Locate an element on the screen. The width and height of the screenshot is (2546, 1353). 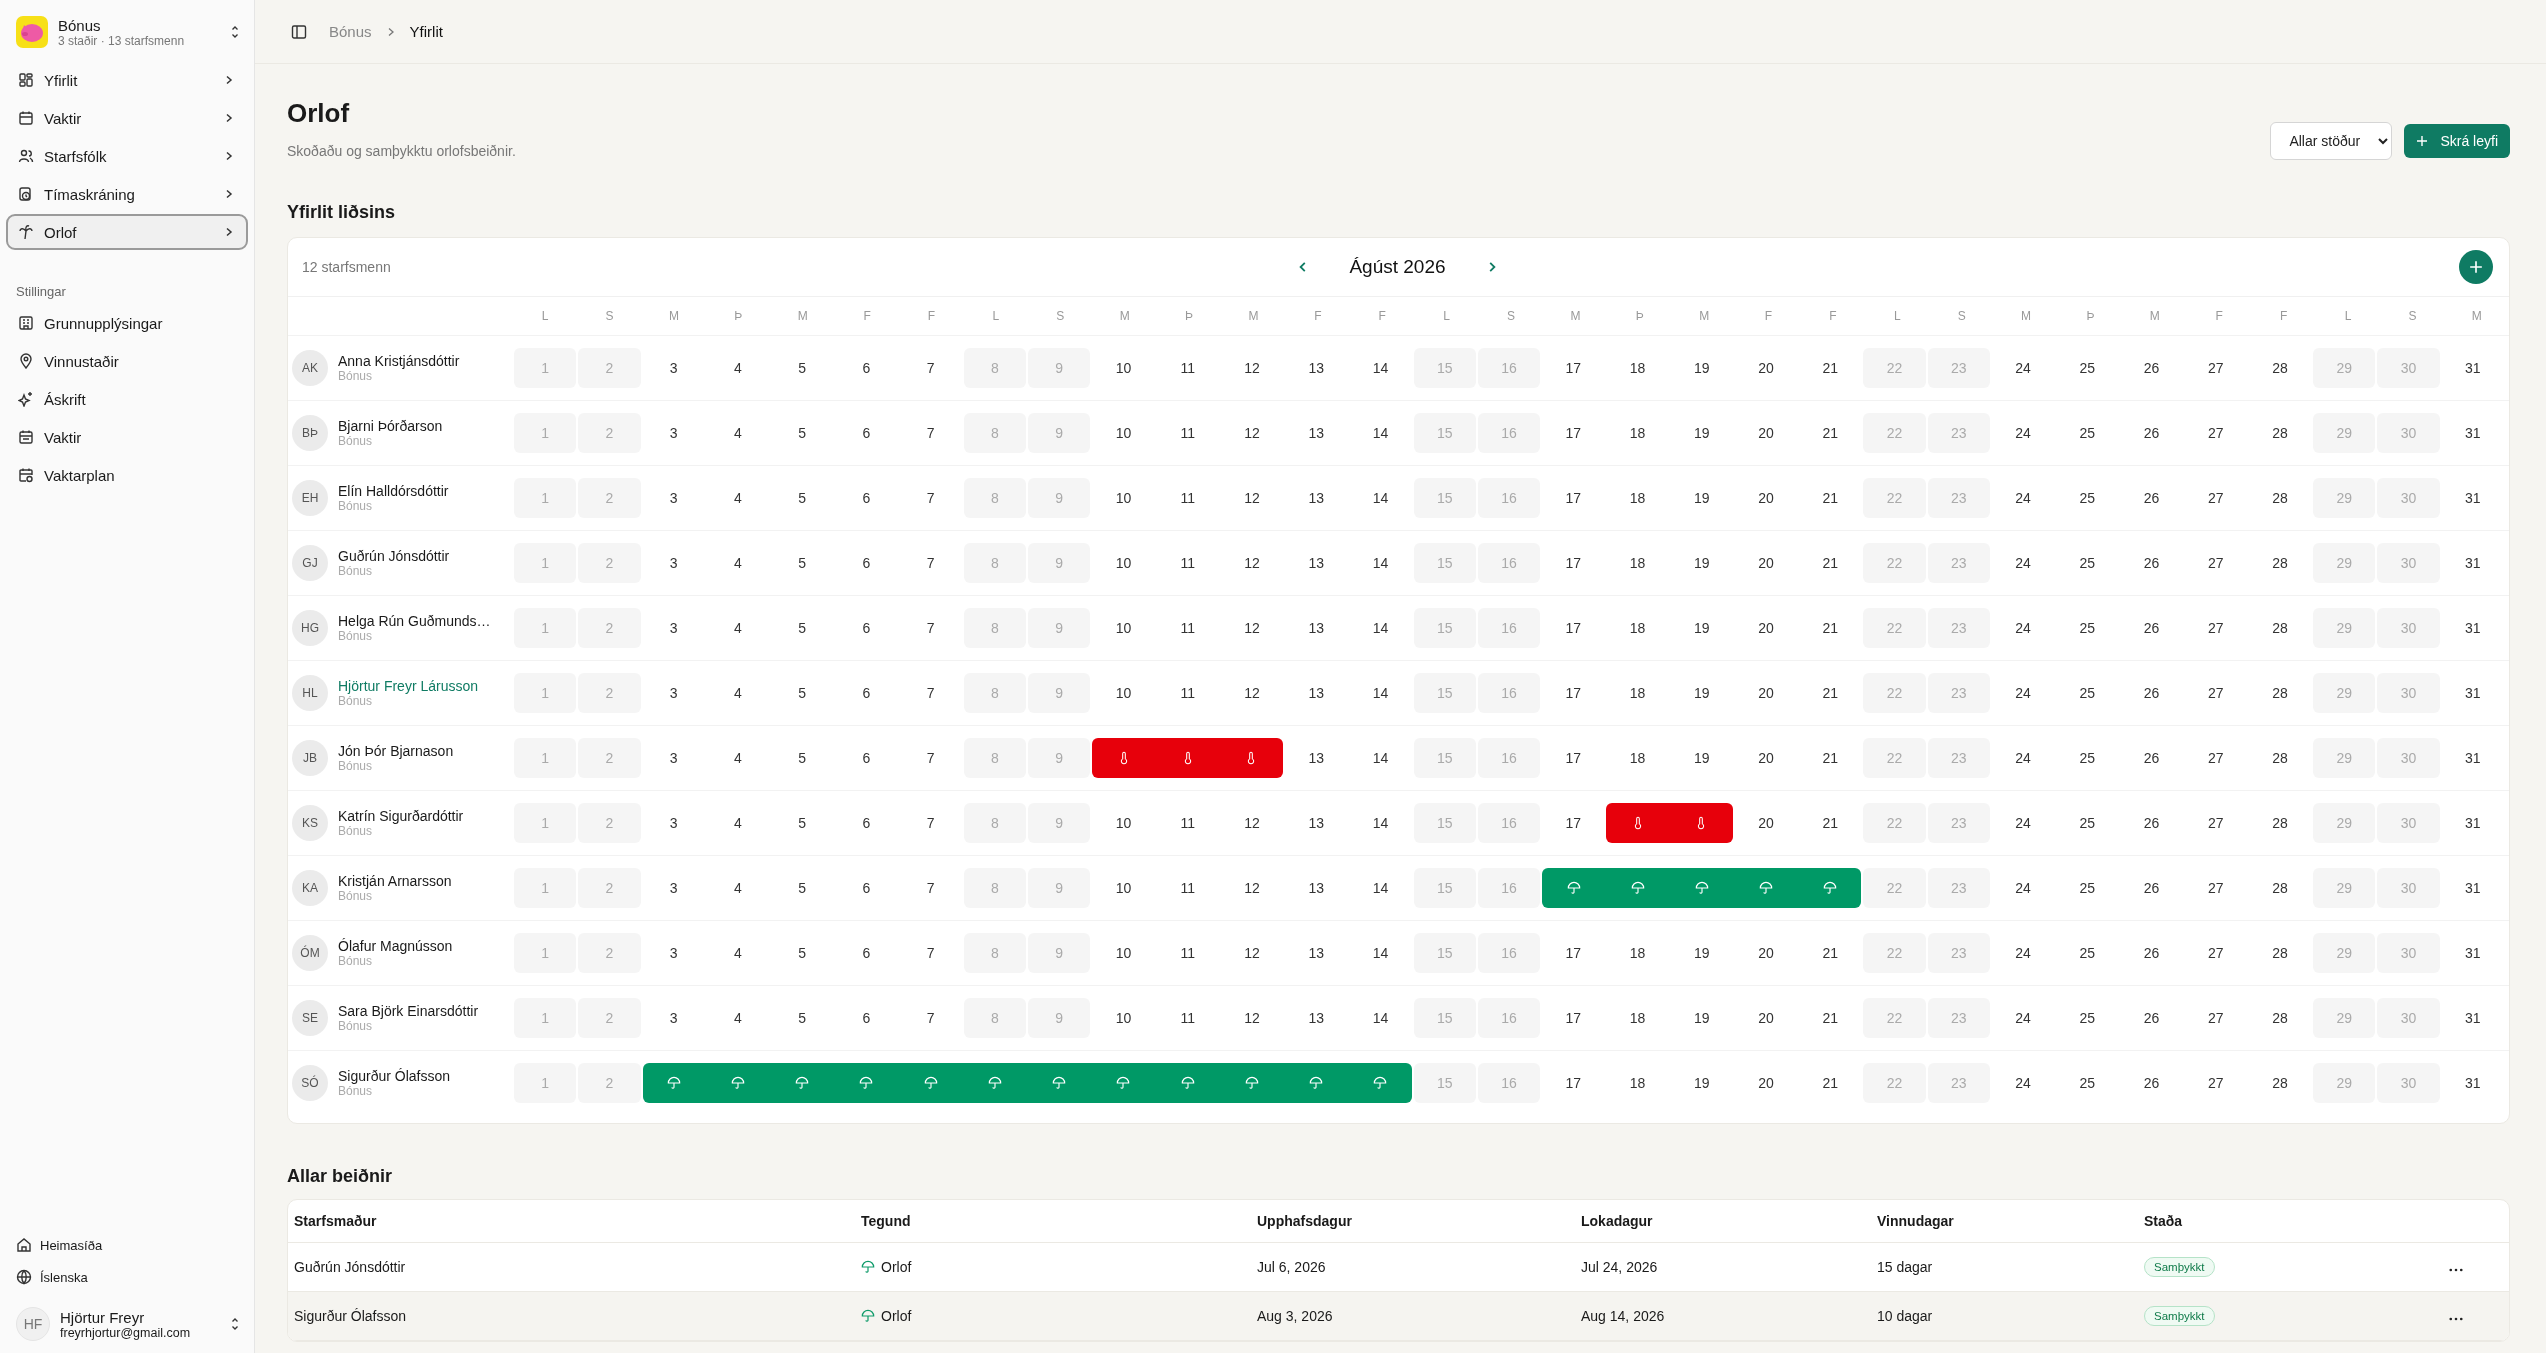
user-menu: HF Hjörtur Freyr freyrhjortur@gmail.com is located at coordinates (127, 1317).